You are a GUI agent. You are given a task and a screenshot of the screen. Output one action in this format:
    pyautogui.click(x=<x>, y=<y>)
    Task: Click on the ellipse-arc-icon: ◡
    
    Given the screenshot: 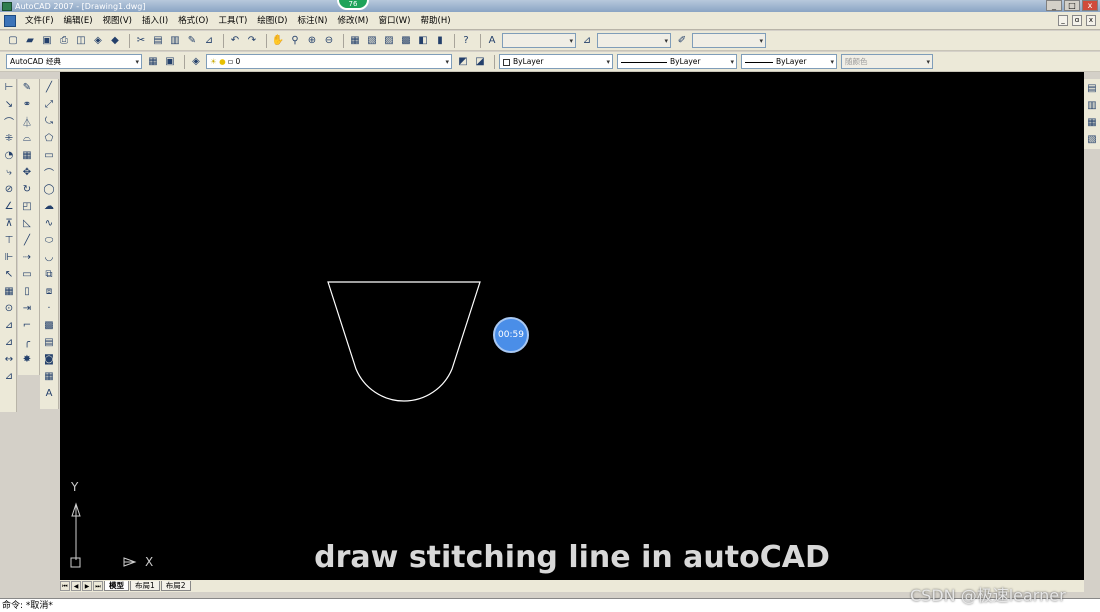 What is the action you would take?
    pyautogui.click(x=49, y=257)
    